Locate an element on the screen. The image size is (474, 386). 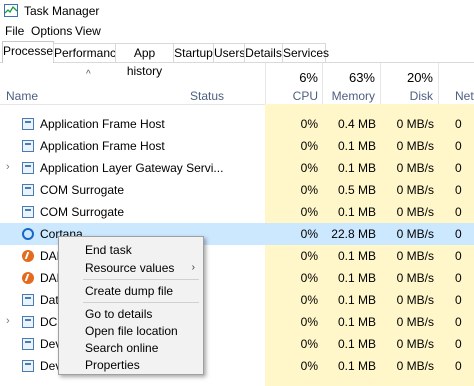
cpu-percent: 6% is located at coordinates (308, 77).